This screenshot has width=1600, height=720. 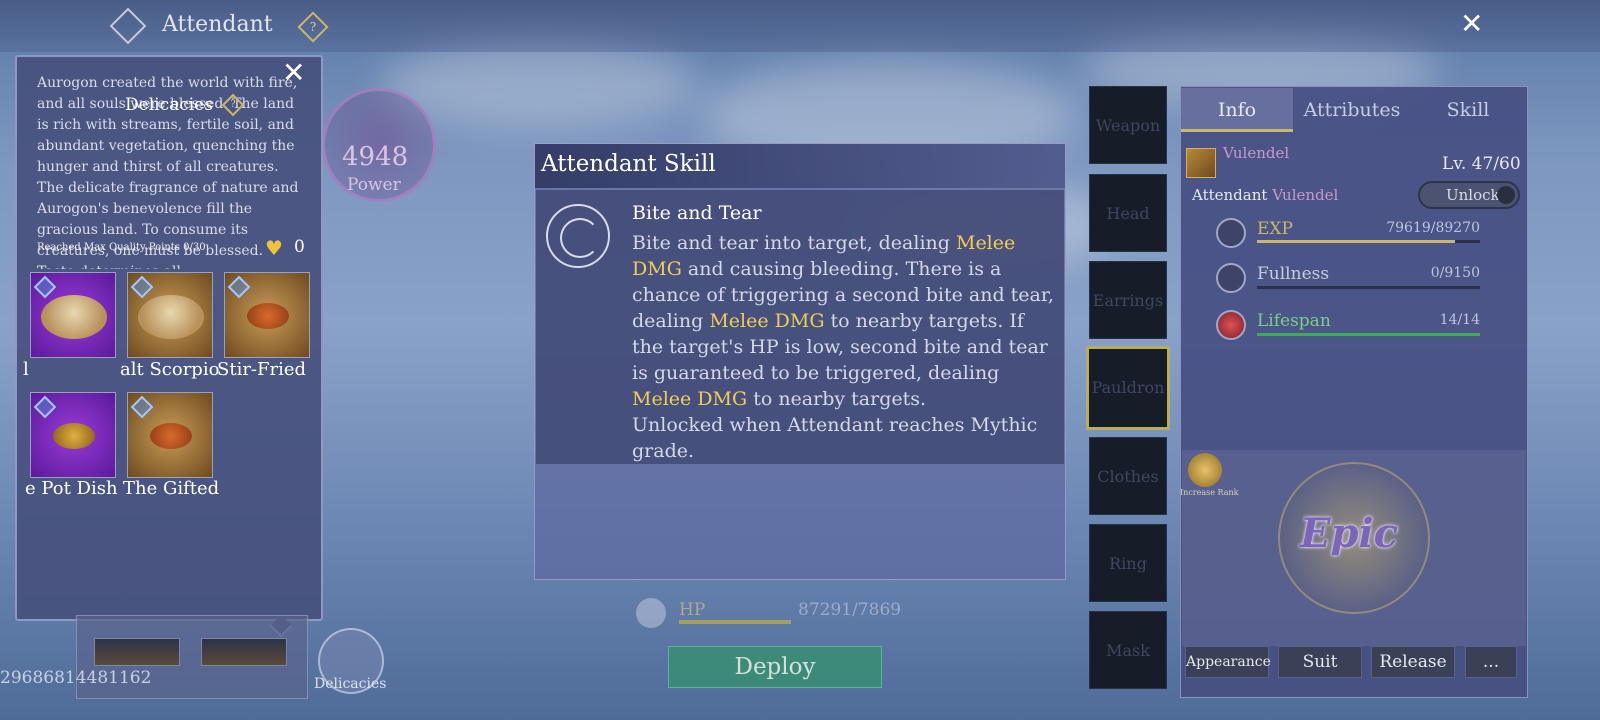 I want to click on fullness-value: 0/9150, so click(x=1455, y=273).